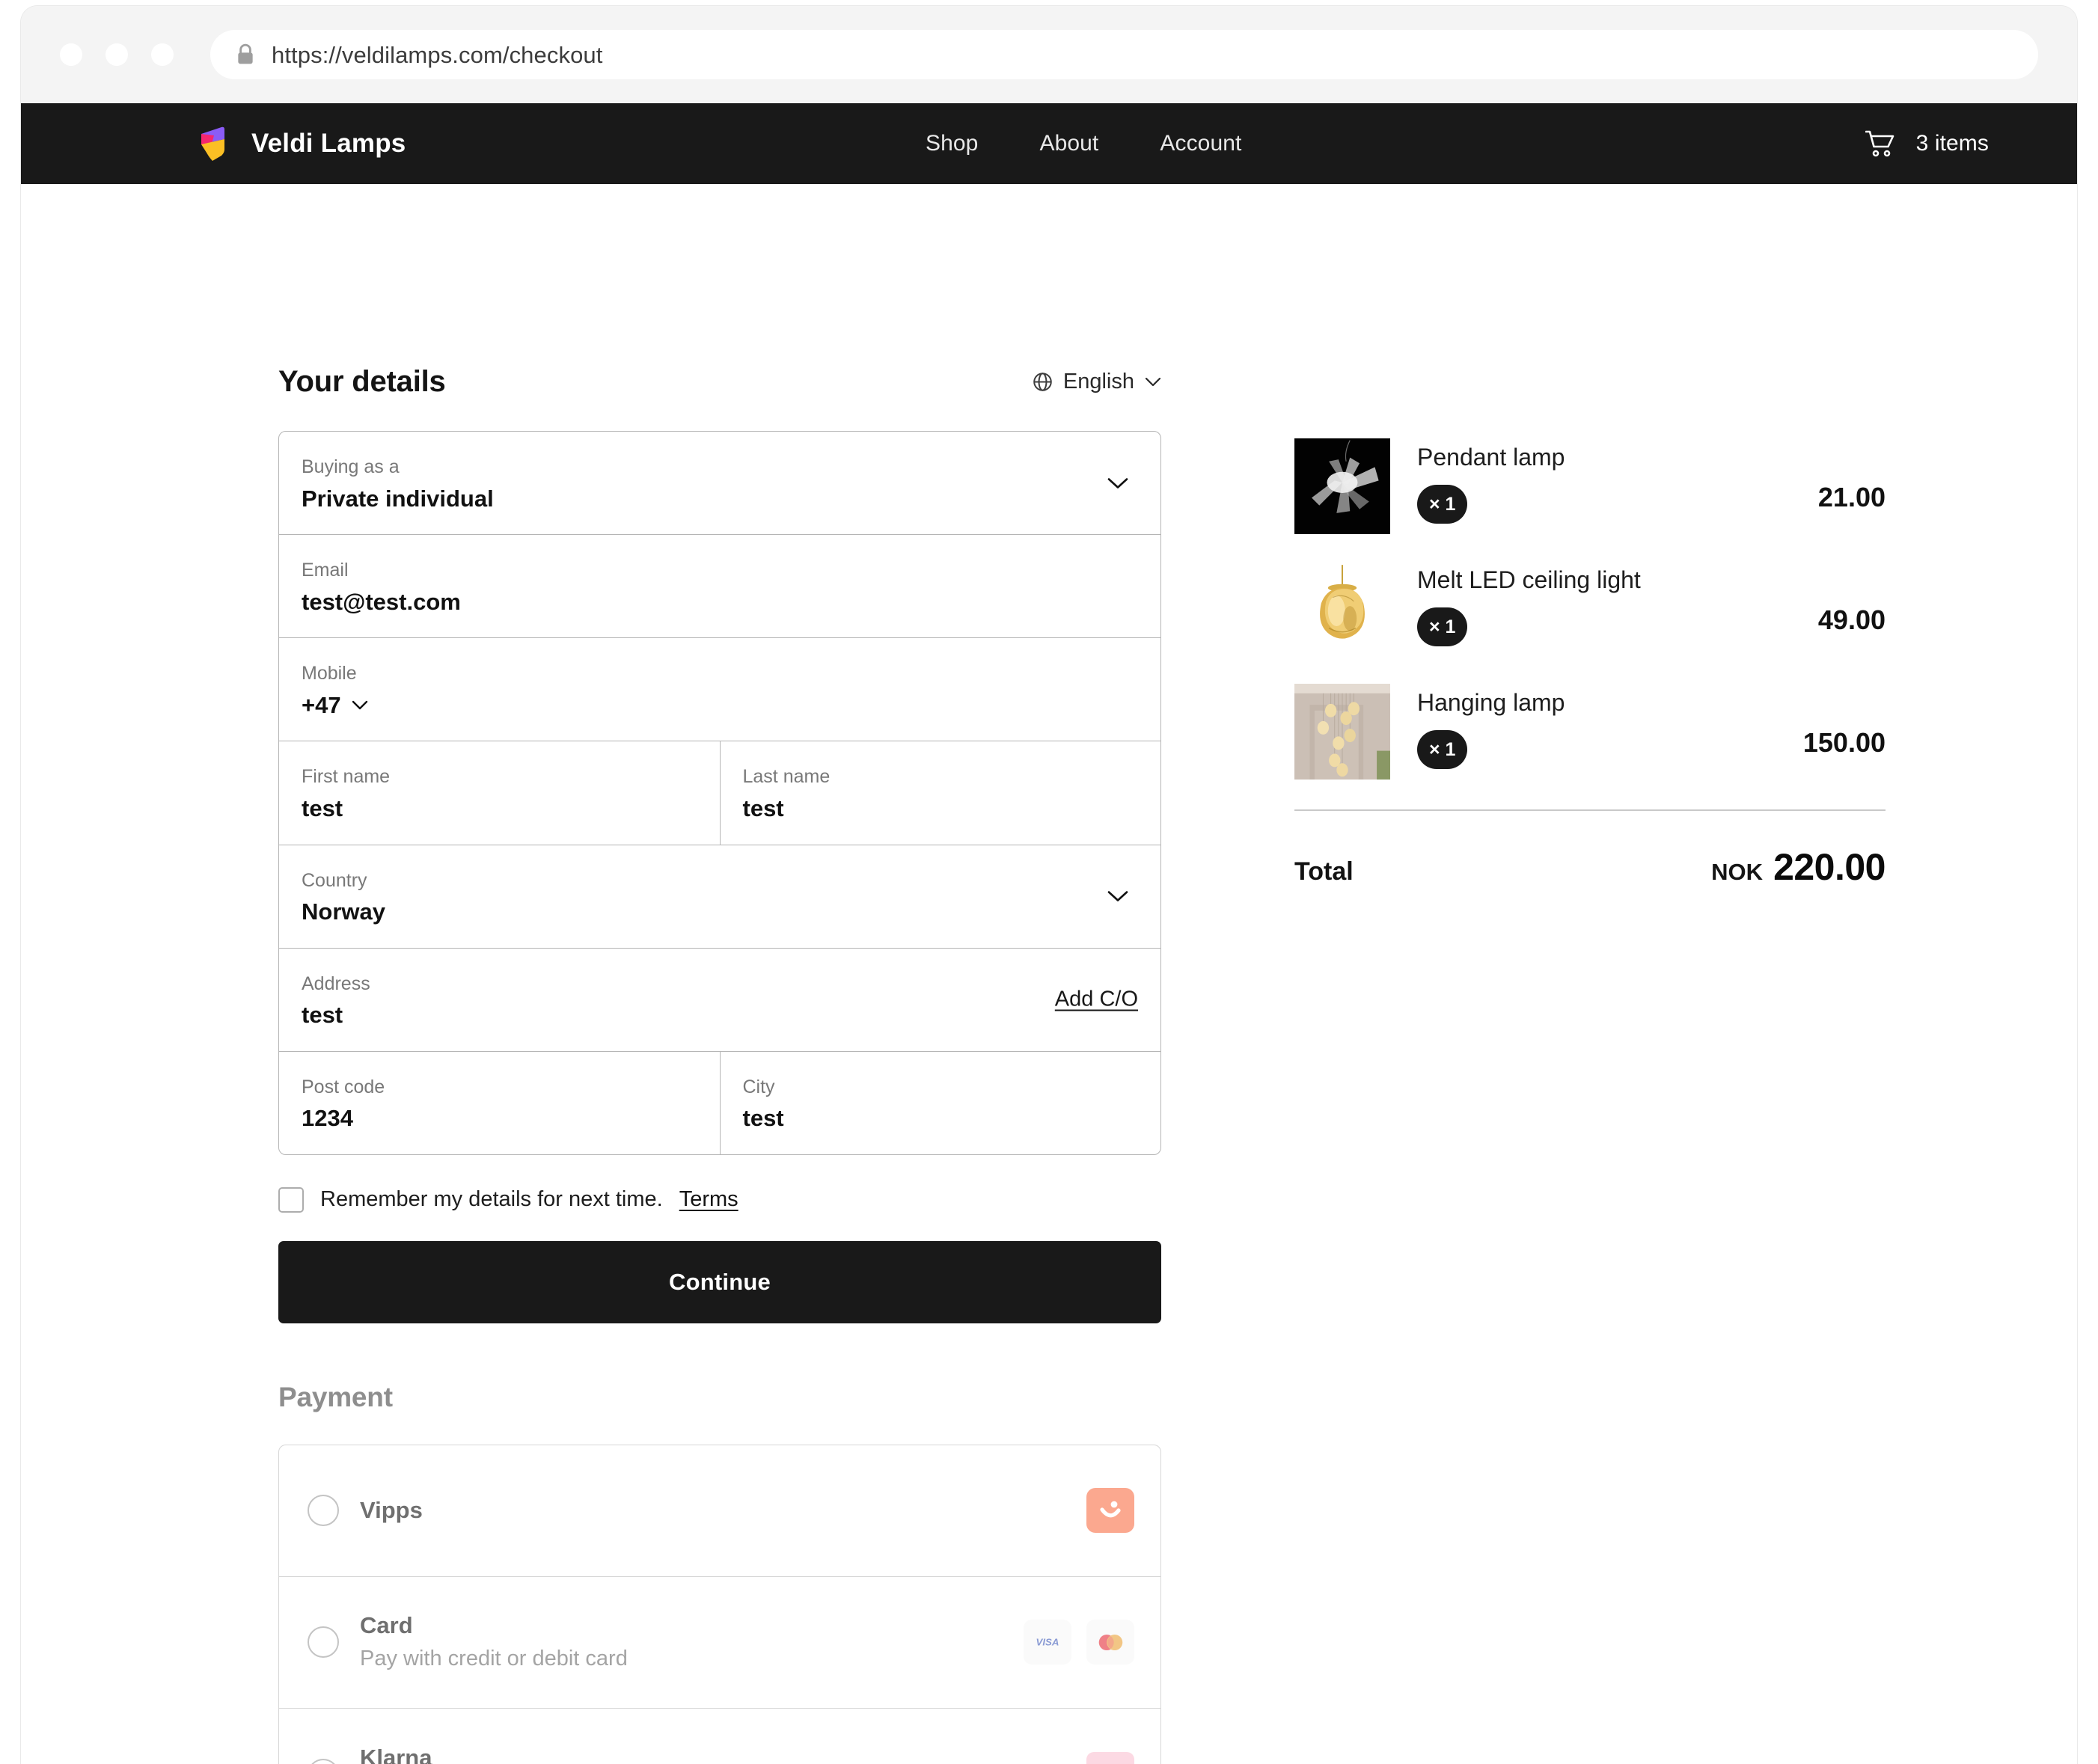 Image resolution: width=2098 pixels, height=1764 pixels. Describe the element at coordinates (326, 570) in the screenshot. I see `email-label: Email` at that location.